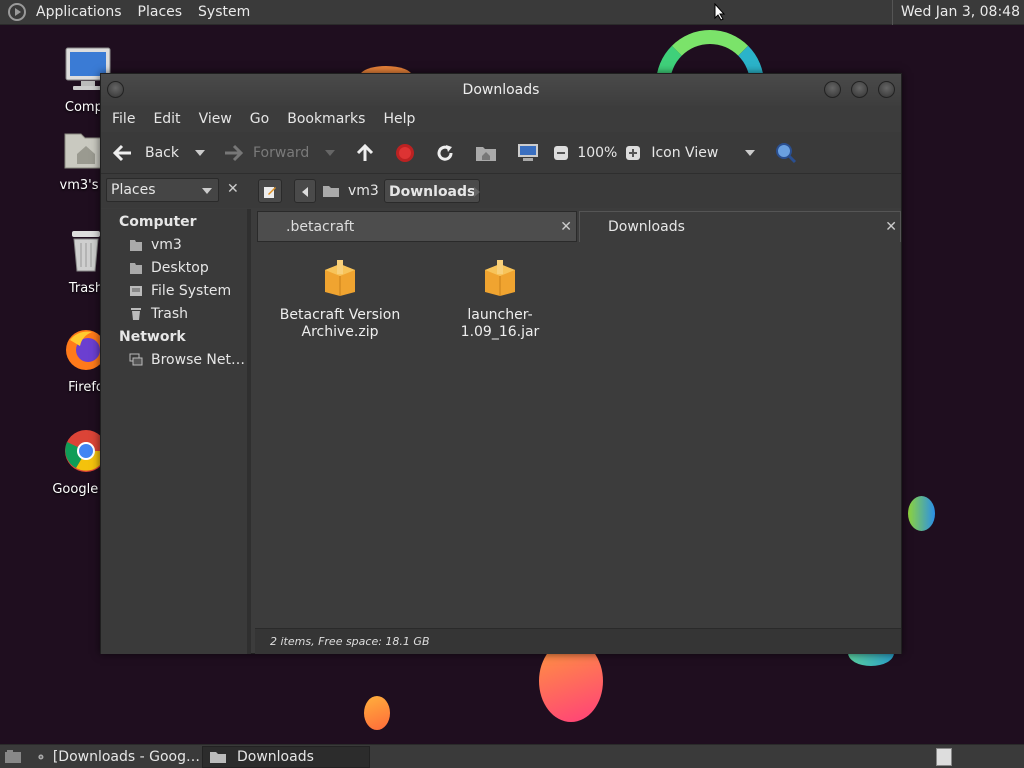  Describe the element at coordinates (233, 189) in the screenshot. I see `close-sidebar-icon: ✕` at that location.